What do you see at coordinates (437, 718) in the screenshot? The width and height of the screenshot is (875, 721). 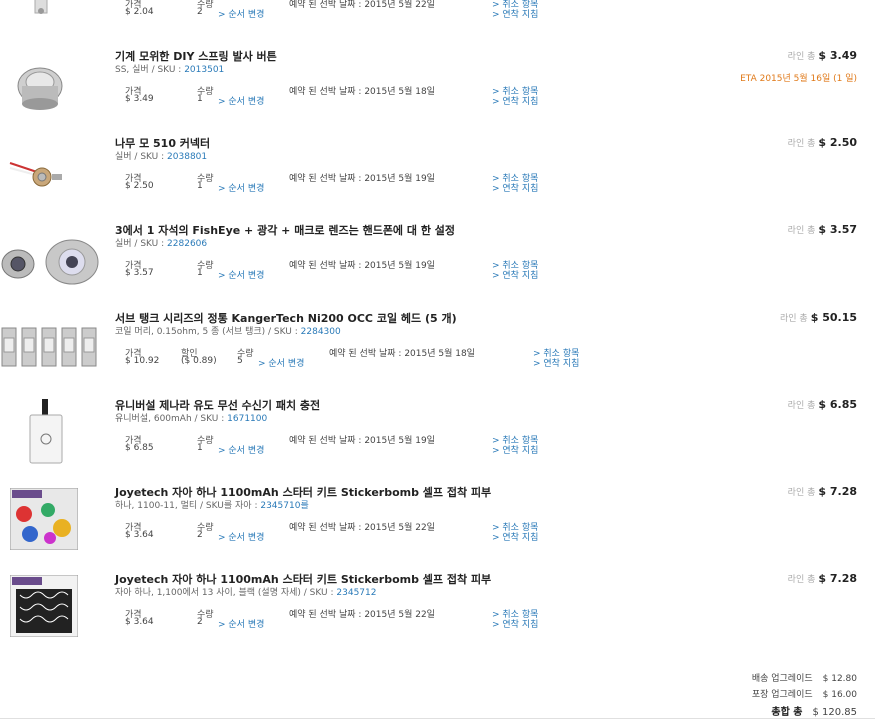 I see `bottom-divider` at bounding box center [437, 718].